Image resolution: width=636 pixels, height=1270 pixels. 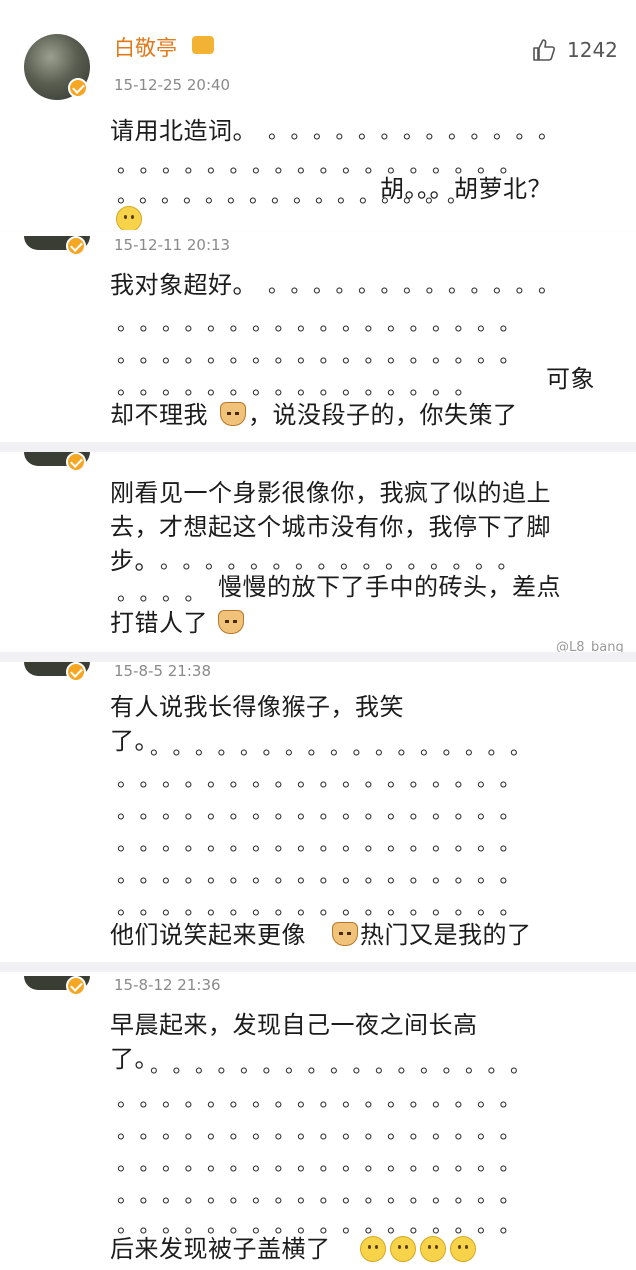 I want to click on timestamp: 15-8-5 21:38, so click(x=162, y=671).